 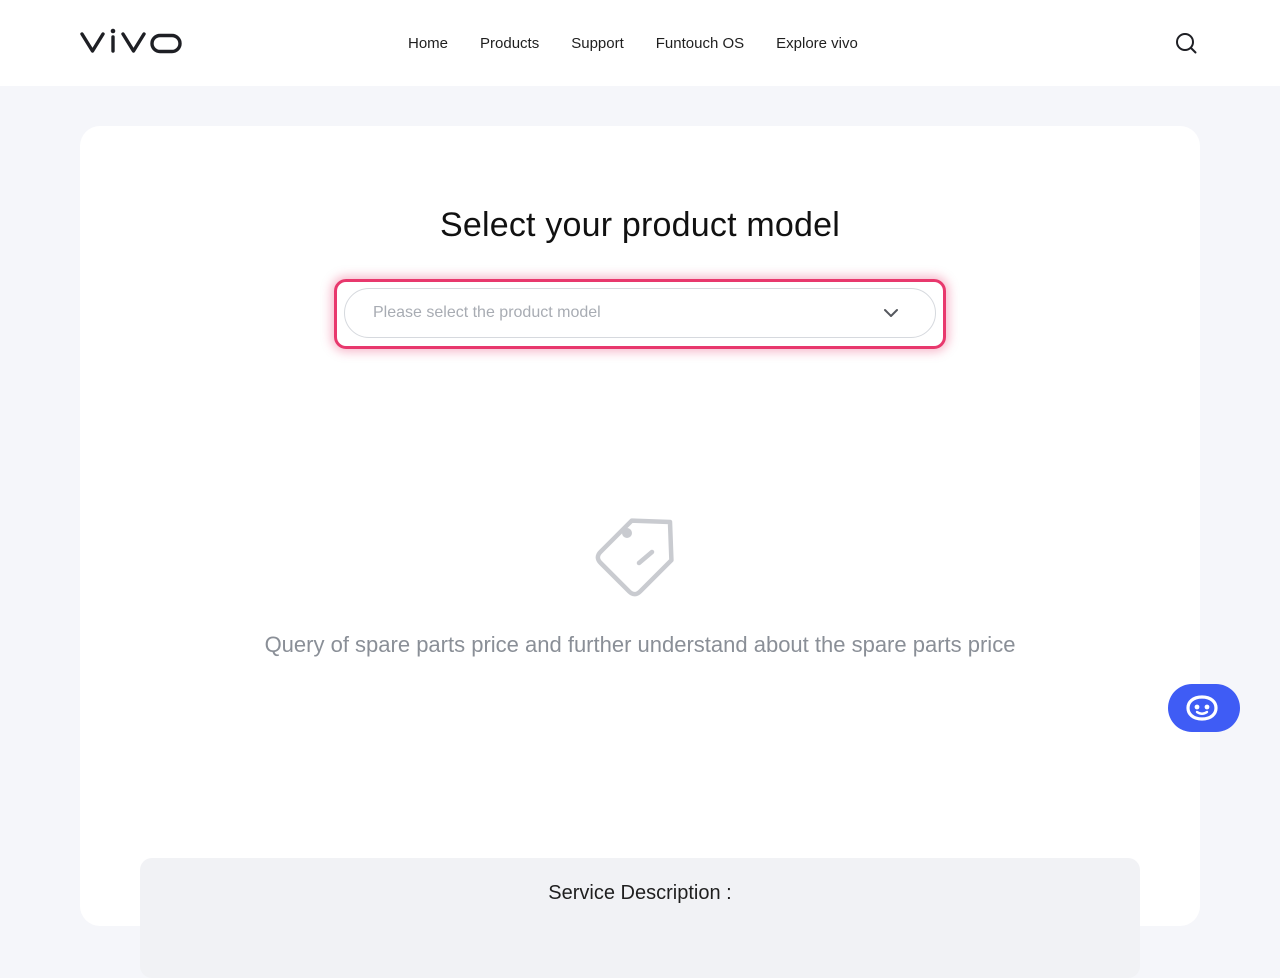 I want to click on search-button, so click(x=1186, y=43).